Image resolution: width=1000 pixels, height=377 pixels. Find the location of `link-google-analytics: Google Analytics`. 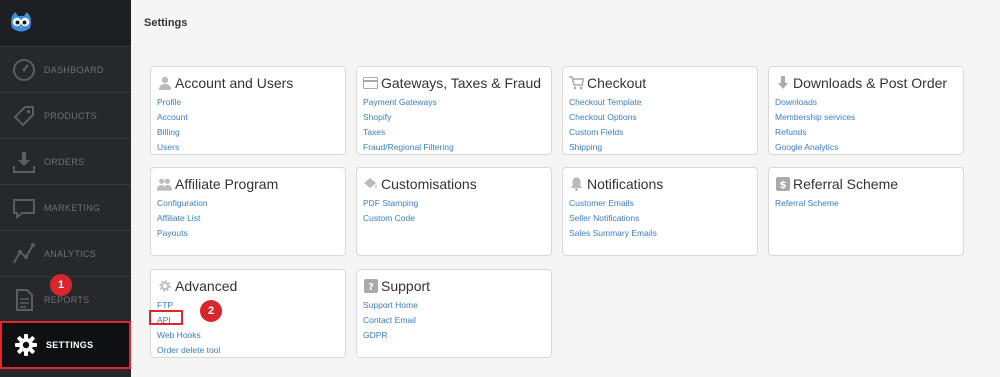

link-google-analytics: Google Analytics is located at coordinates (866, 147).